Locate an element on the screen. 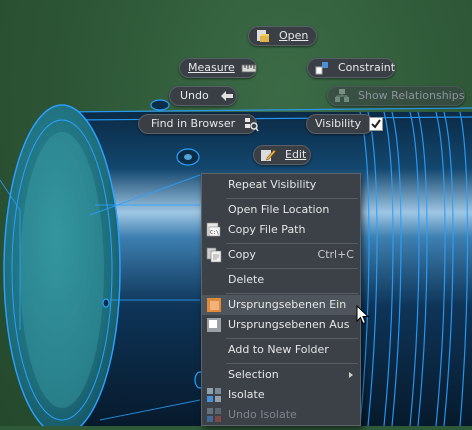  show-relationships-button: Show Relationships is located at coordinates (396, 96).